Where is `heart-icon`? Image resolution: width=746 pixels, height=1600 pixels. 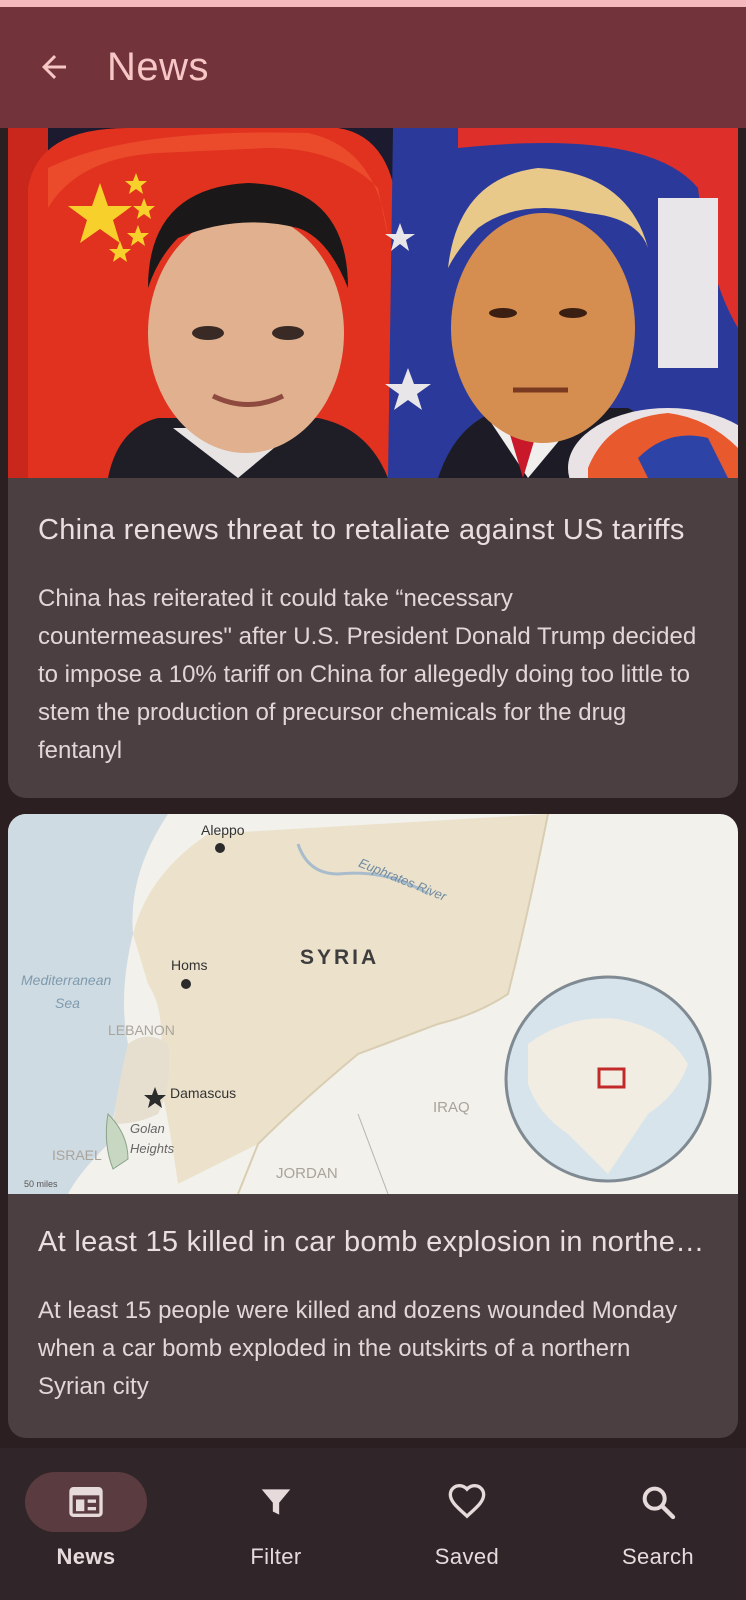
heart-icon is located at coordinates (467, 1501).